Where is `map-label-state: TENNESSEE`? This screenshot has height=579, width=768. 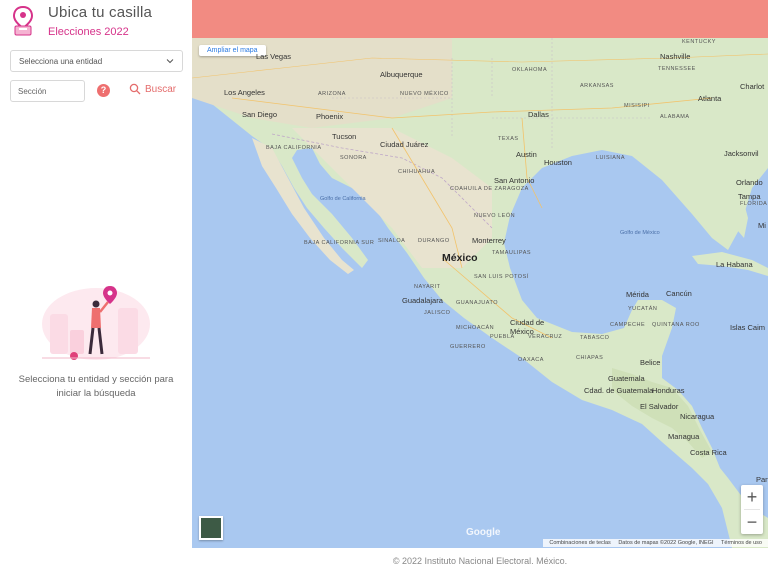
map-label-state: TENNESSEE is located at coordinates (677, 69).